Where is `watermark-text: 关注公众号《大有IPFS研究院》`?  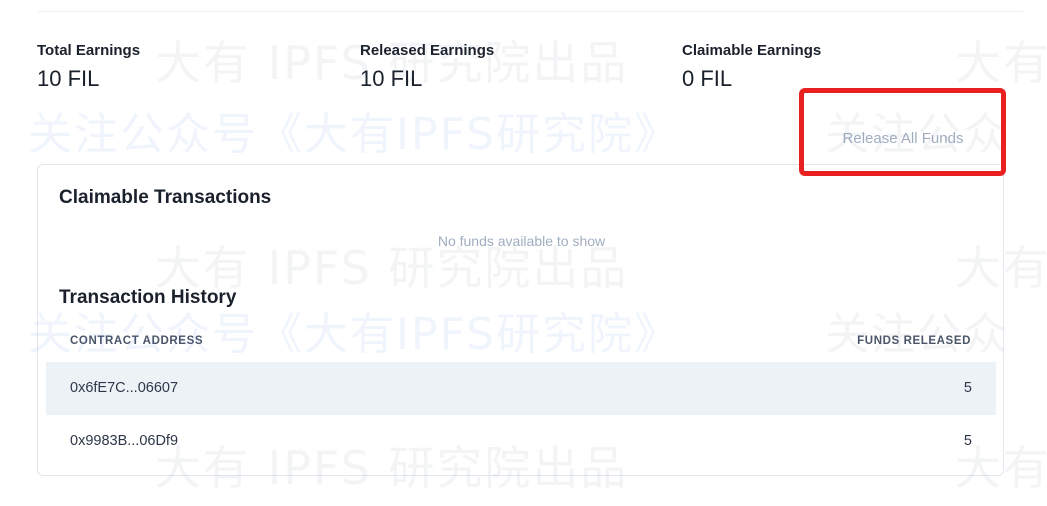
watermark-text: 关注公众号《大有IPFS研究院》 is located at coordinates (354, 134).